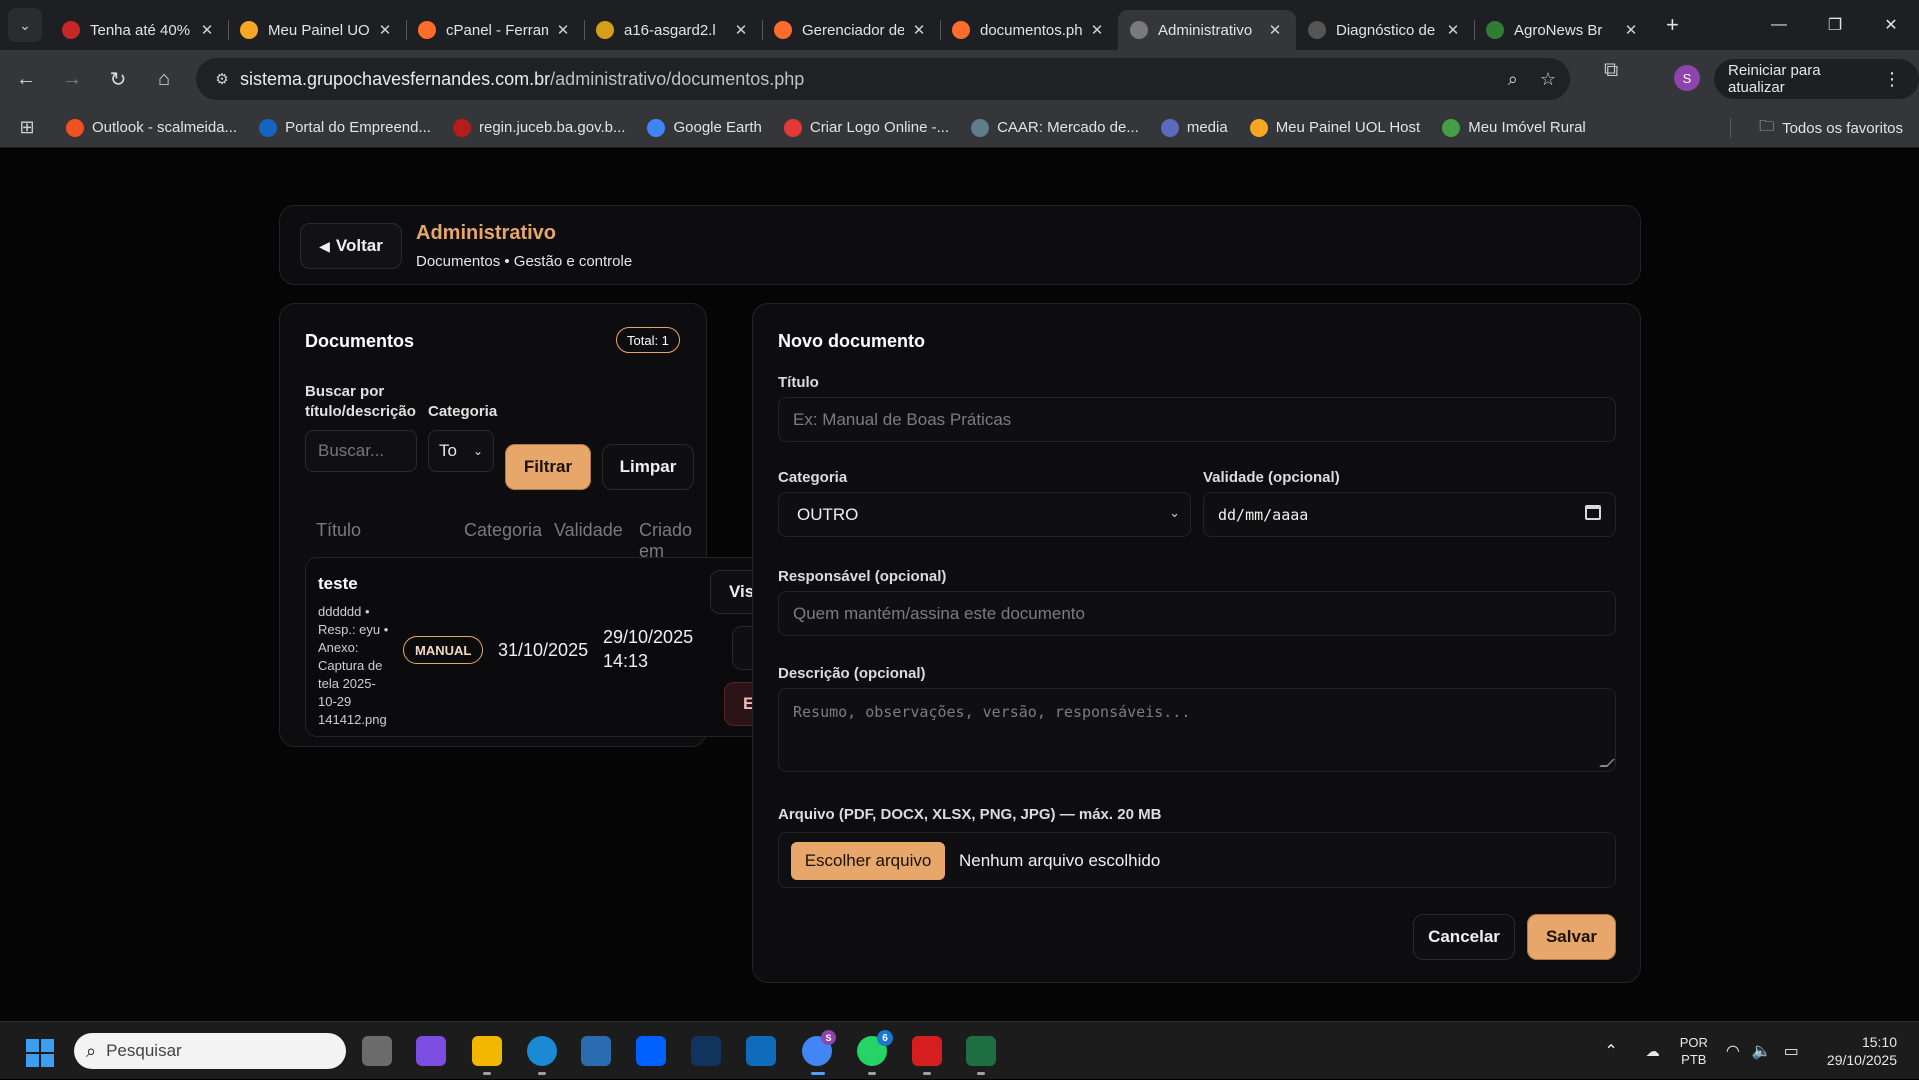 This screenshot has width=1919, height=1080. What do you see at coordinates (588, 530) in the screenshot?
I see `column-header-validity: Validade` at bounding box center [588, 530].